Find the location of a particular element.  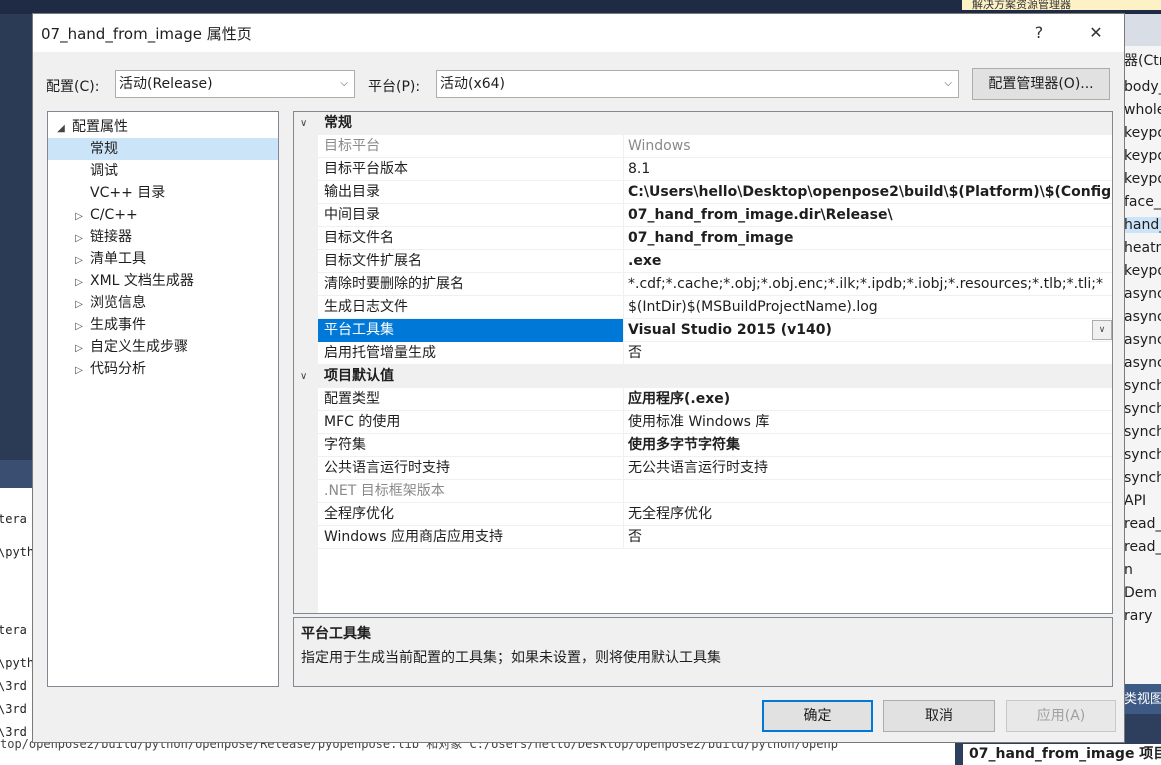

class-view-tab: 类视图 is located at coordinates (1142, 699).